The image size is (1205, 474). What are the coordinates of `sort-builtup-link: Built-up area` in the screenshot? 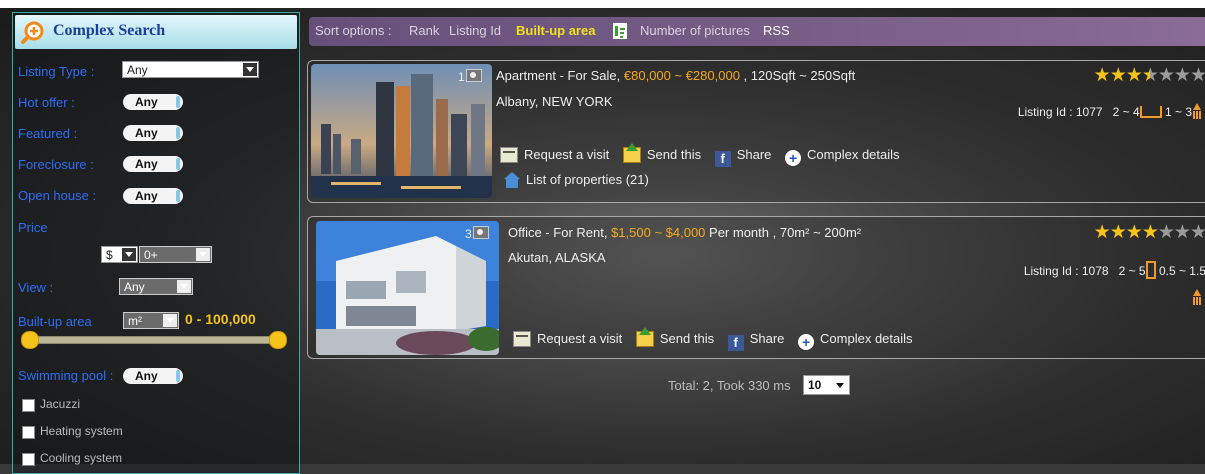 It's located at (555, 30).